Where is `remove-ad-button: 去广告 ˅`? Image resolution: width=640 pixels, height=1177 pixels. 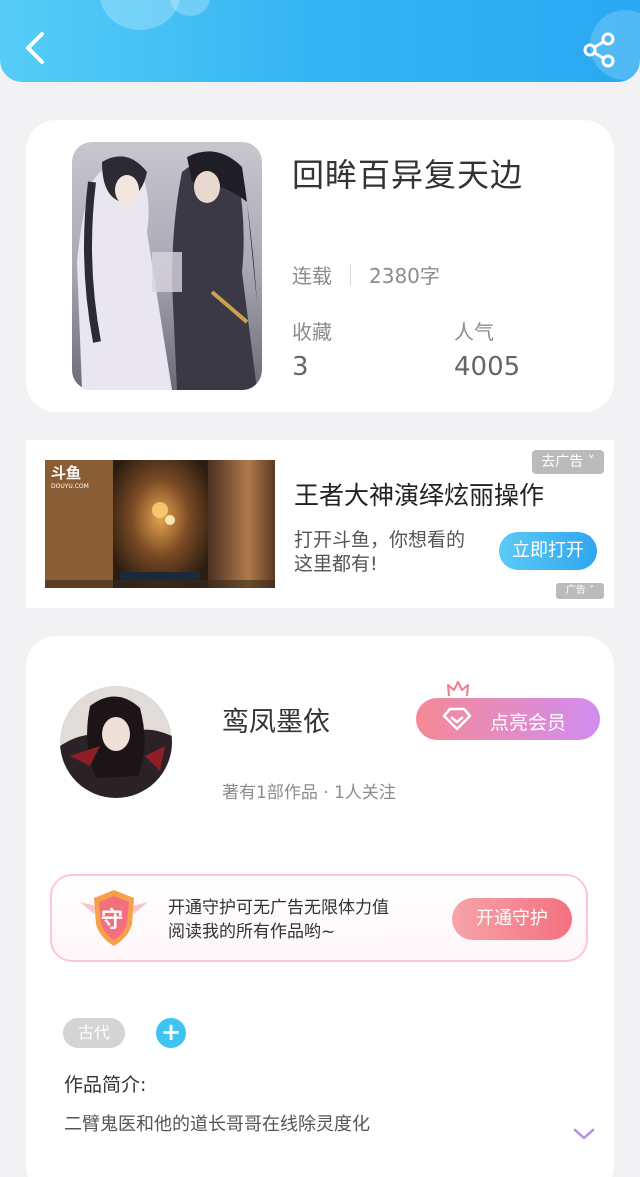
remove-ad-button: 去广告 ˅ is located at coordinates (568, 462).